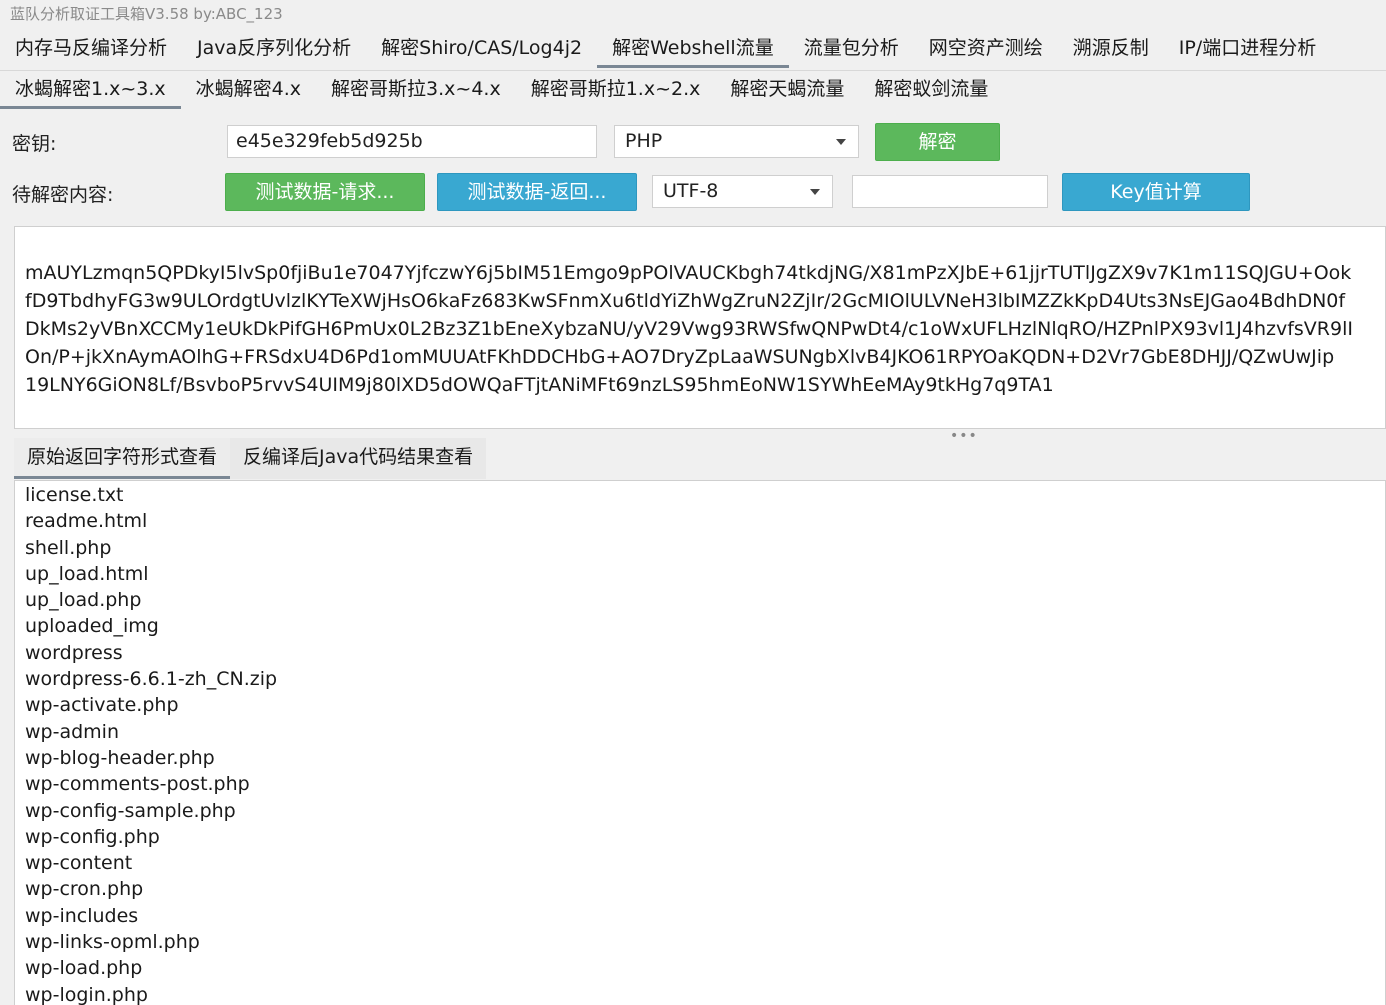 This screenshot has height=1005, width=1386. Describe the element at coordinates (91, 49) in the screenshot. I see `tab-memshell-decompile: 内存马反编译分析` at that location.